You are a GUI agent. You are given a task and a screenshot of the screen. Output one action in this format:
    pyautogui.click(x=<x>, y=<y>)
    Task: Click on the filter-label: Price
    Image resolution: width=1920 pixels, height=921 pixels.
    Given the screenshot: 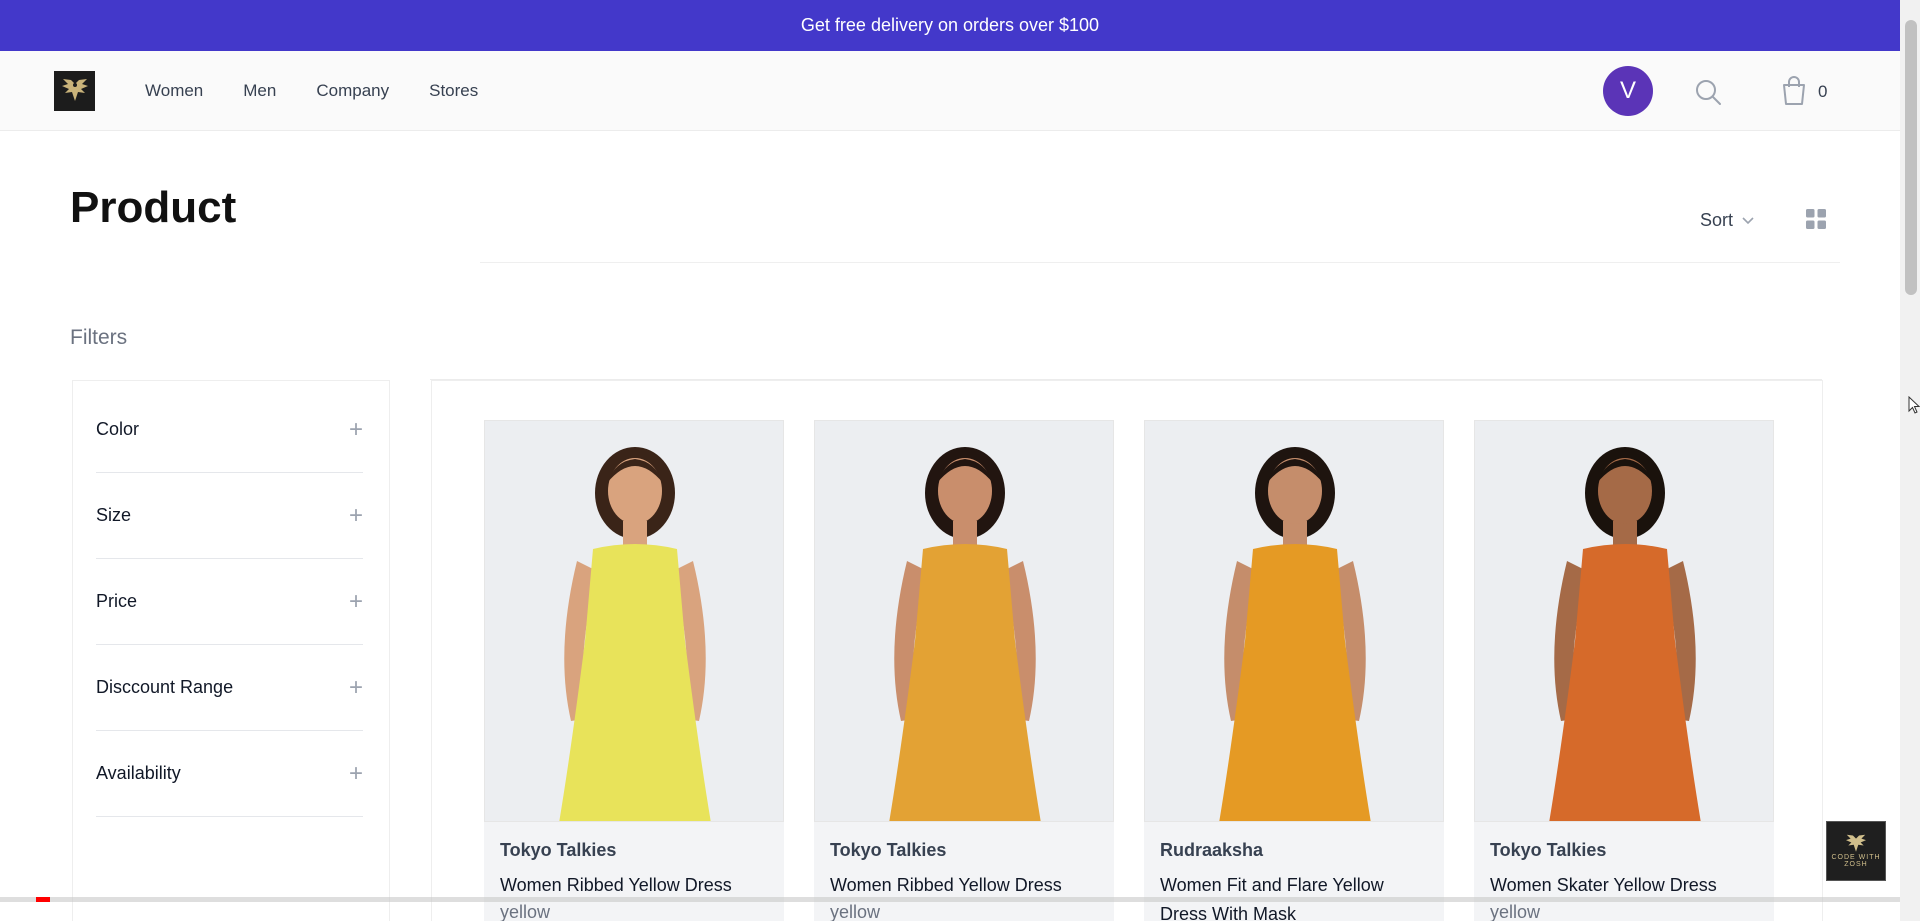 What is the action you would take?
    pyautogui.click(x=117, y=601)
    